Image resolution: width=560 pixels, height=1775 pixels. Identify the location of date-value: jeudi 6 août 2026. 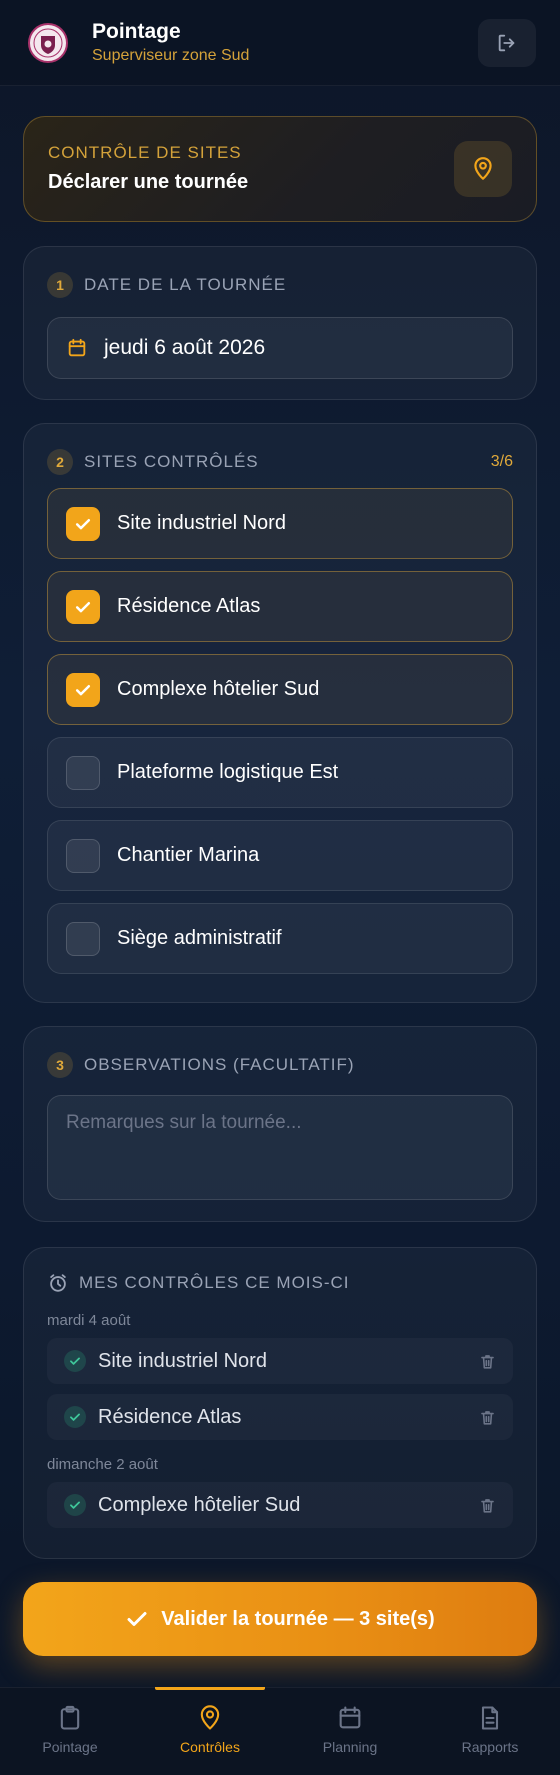
(185, 347).